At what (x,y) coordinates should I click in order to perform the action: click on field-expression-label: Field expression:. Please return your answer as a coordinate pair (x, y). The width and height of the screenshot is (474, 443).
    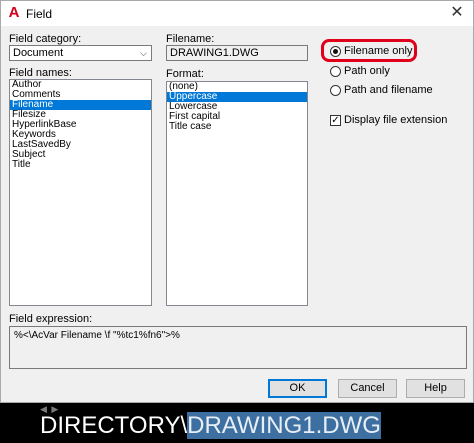
    Looking at the image, I should click on (51, 319).